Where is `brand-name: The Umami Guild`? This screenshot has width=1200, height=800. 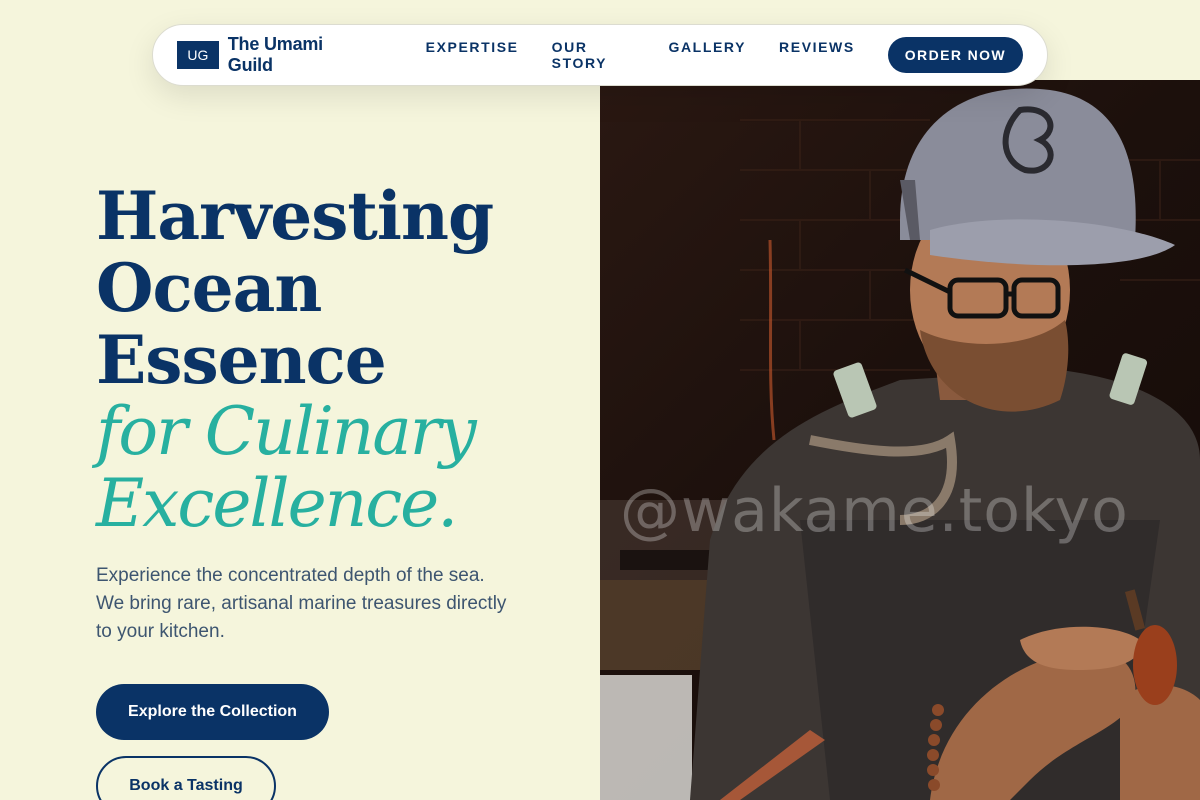 brand-name: The Umami Guild is located at coordinates (298, 55).